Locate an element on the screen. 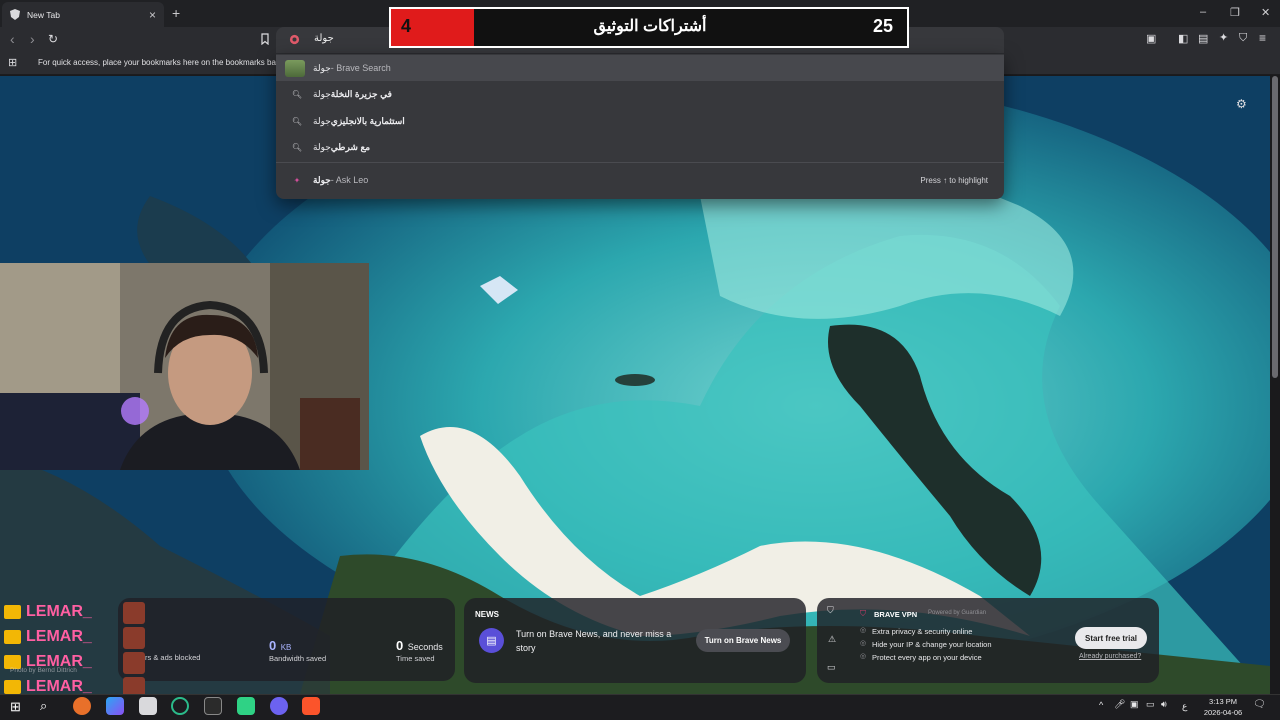  address-input: جولة is located at coordinates (324, 38).